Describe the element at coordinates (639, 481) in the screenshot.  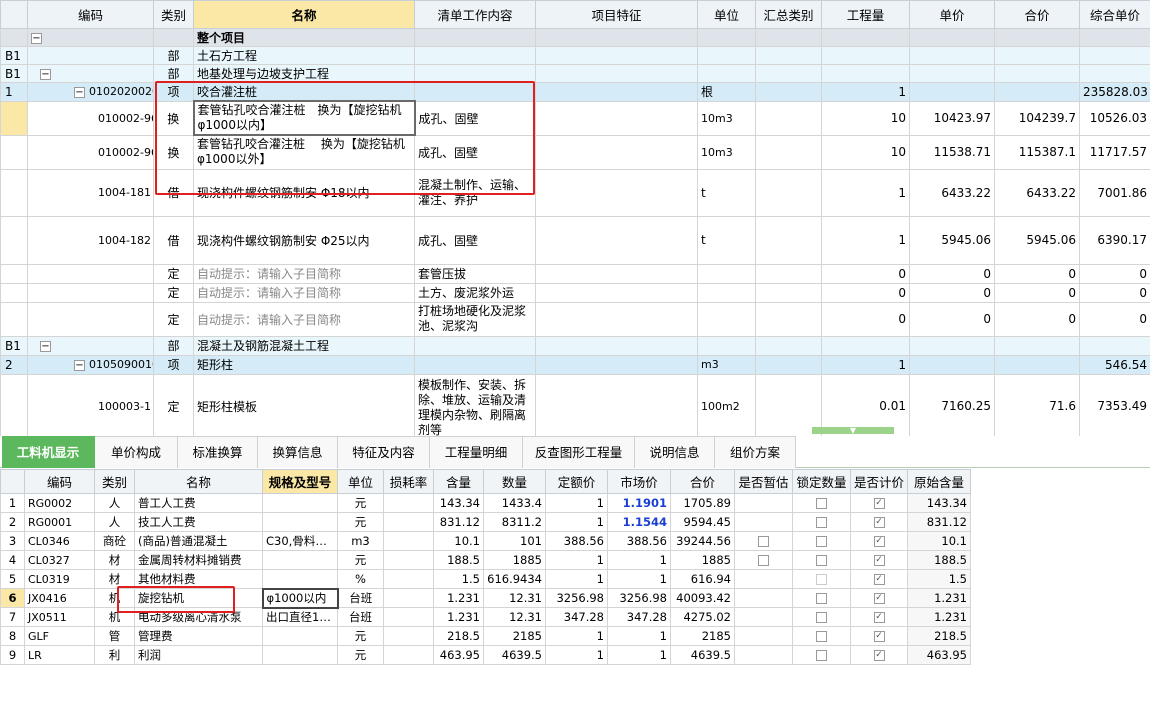
I see `col-market-price: 市场价` at that location.